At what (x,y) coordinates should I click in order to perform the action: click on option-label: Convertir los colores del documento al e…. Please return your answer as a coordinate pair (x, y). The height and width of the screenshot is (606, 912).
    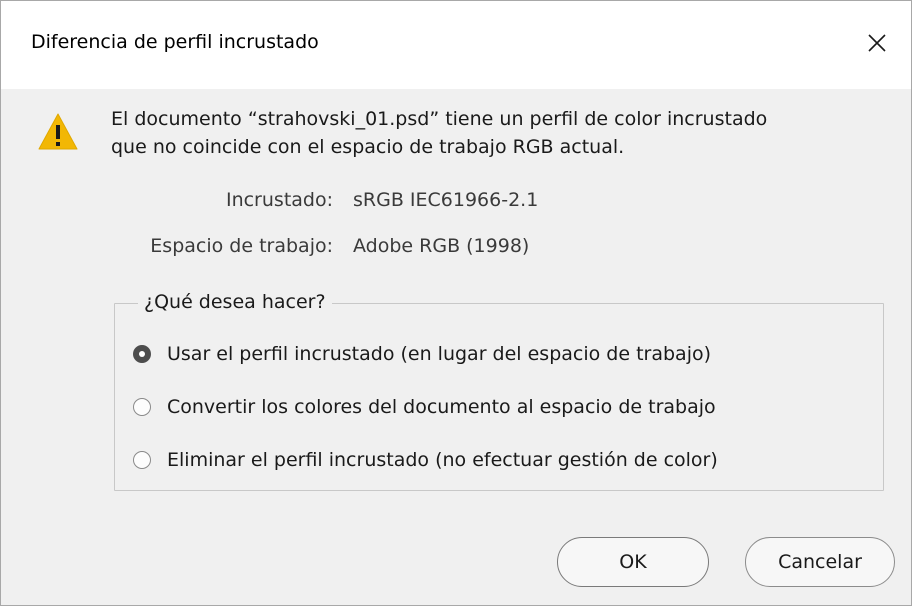
    Looking at the image, I should click on (441, 407).